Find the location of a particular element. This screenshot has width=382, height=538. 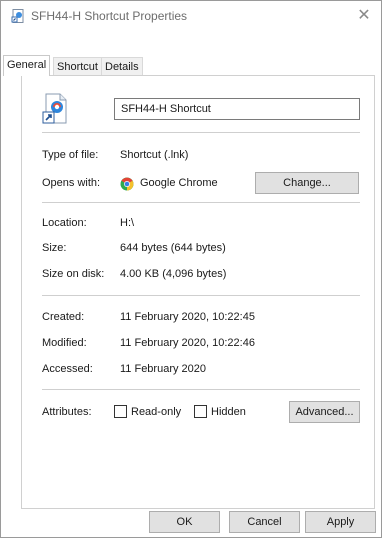

hidden-checkbox is located at coordinates (200, 411).